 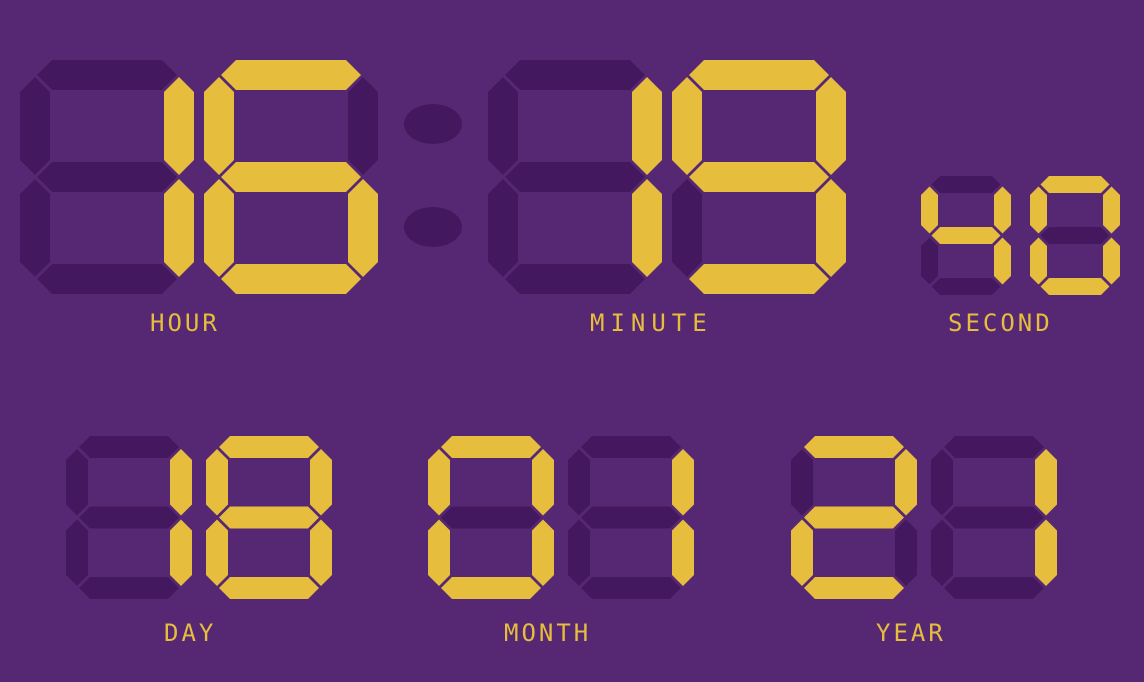 I want to click on month-digit-ones-segment-e, so click(x=579, y=552).